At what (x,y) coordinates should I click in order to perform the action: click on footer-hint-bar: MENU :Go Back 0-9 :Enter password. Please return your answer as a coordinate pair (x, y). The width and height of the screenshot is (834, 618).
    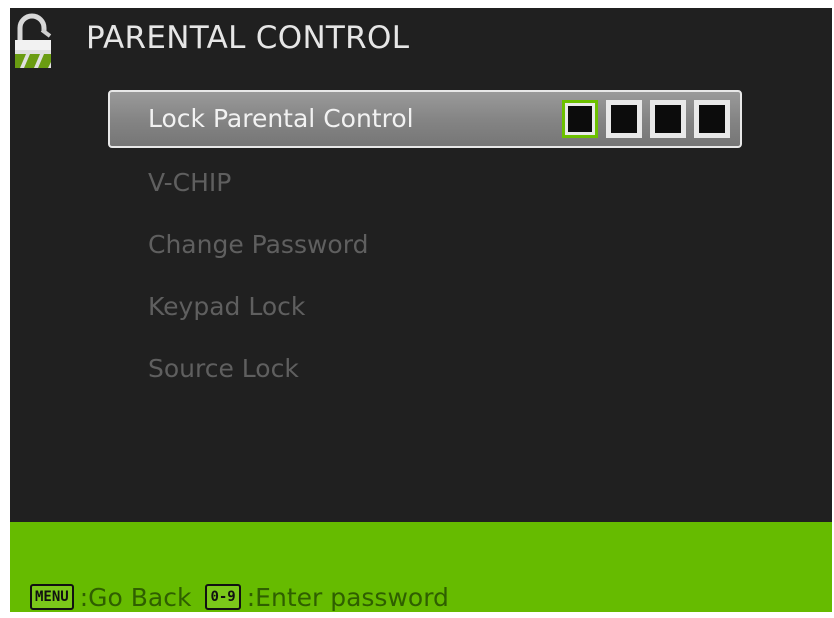
    Looking at the image, I should click on (421, 567).